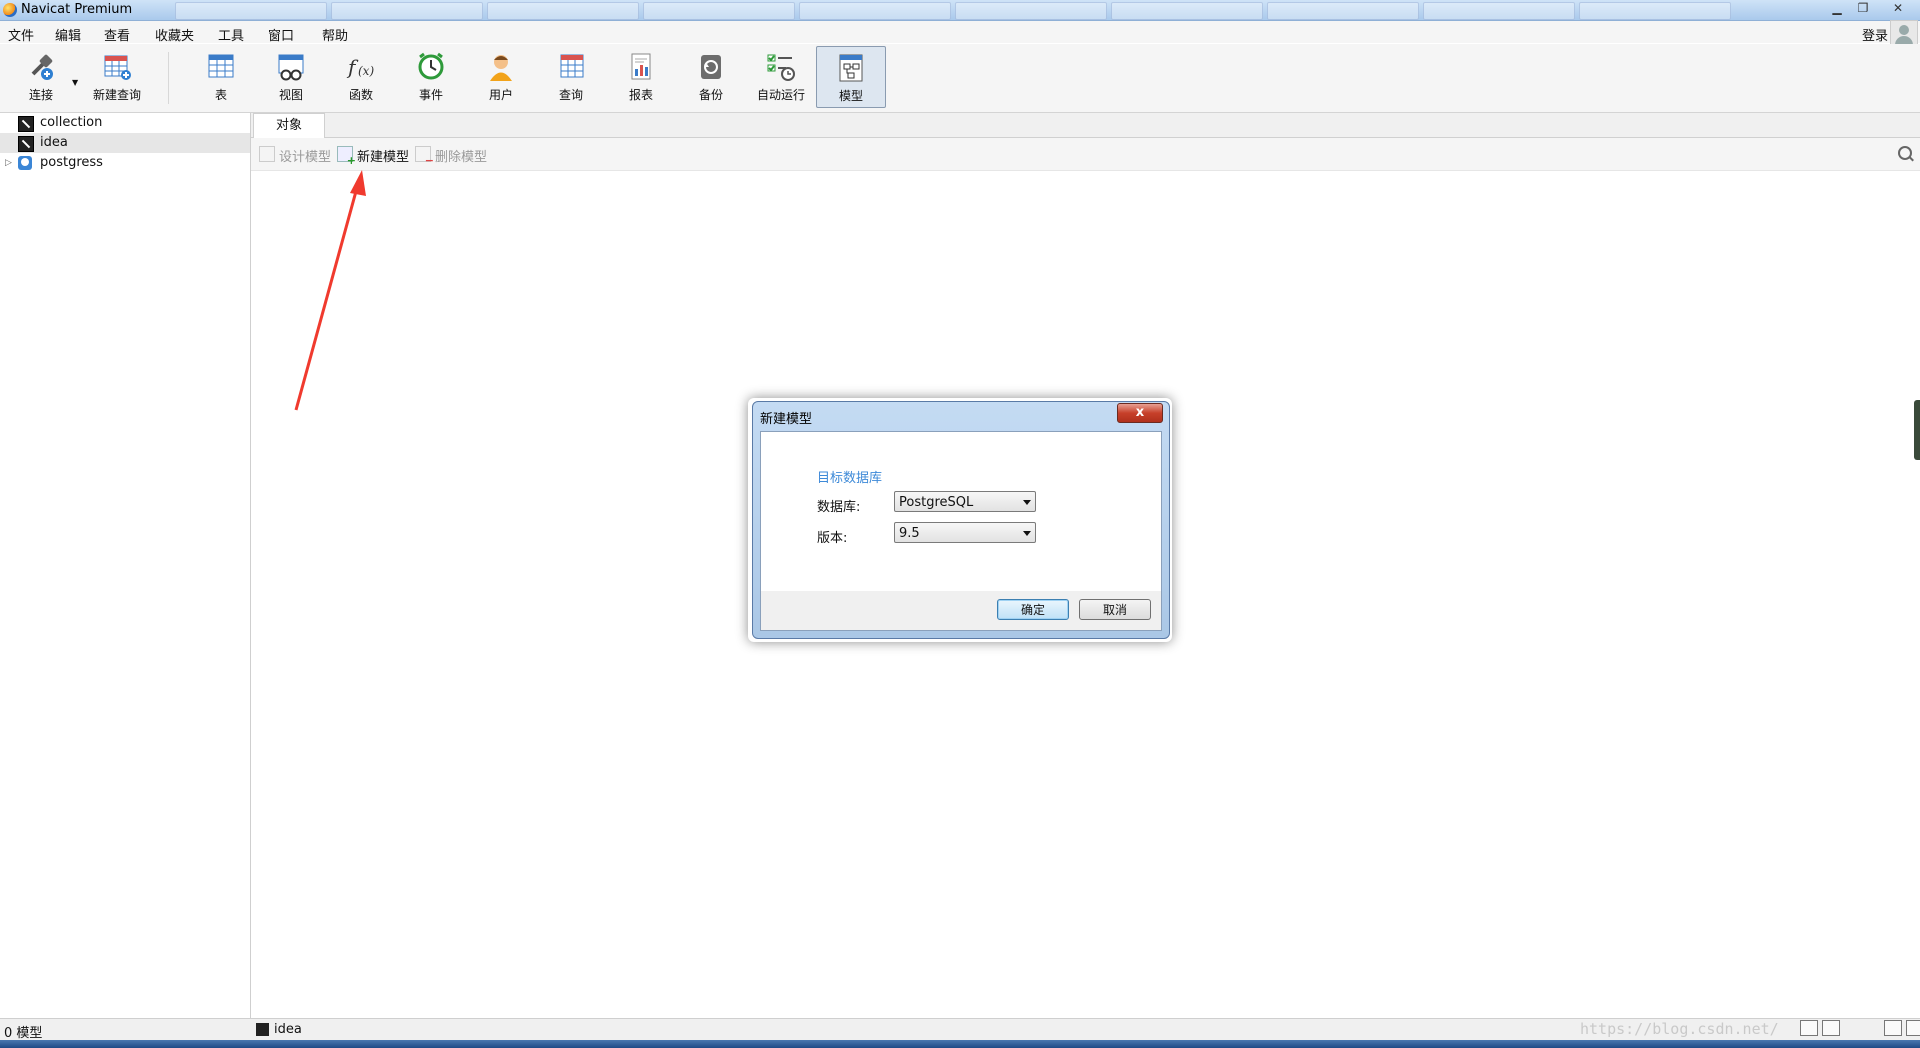  Describe the element at coordinates (839, 507) in the screenshot. I see `database-label: 数据库:` at that location.